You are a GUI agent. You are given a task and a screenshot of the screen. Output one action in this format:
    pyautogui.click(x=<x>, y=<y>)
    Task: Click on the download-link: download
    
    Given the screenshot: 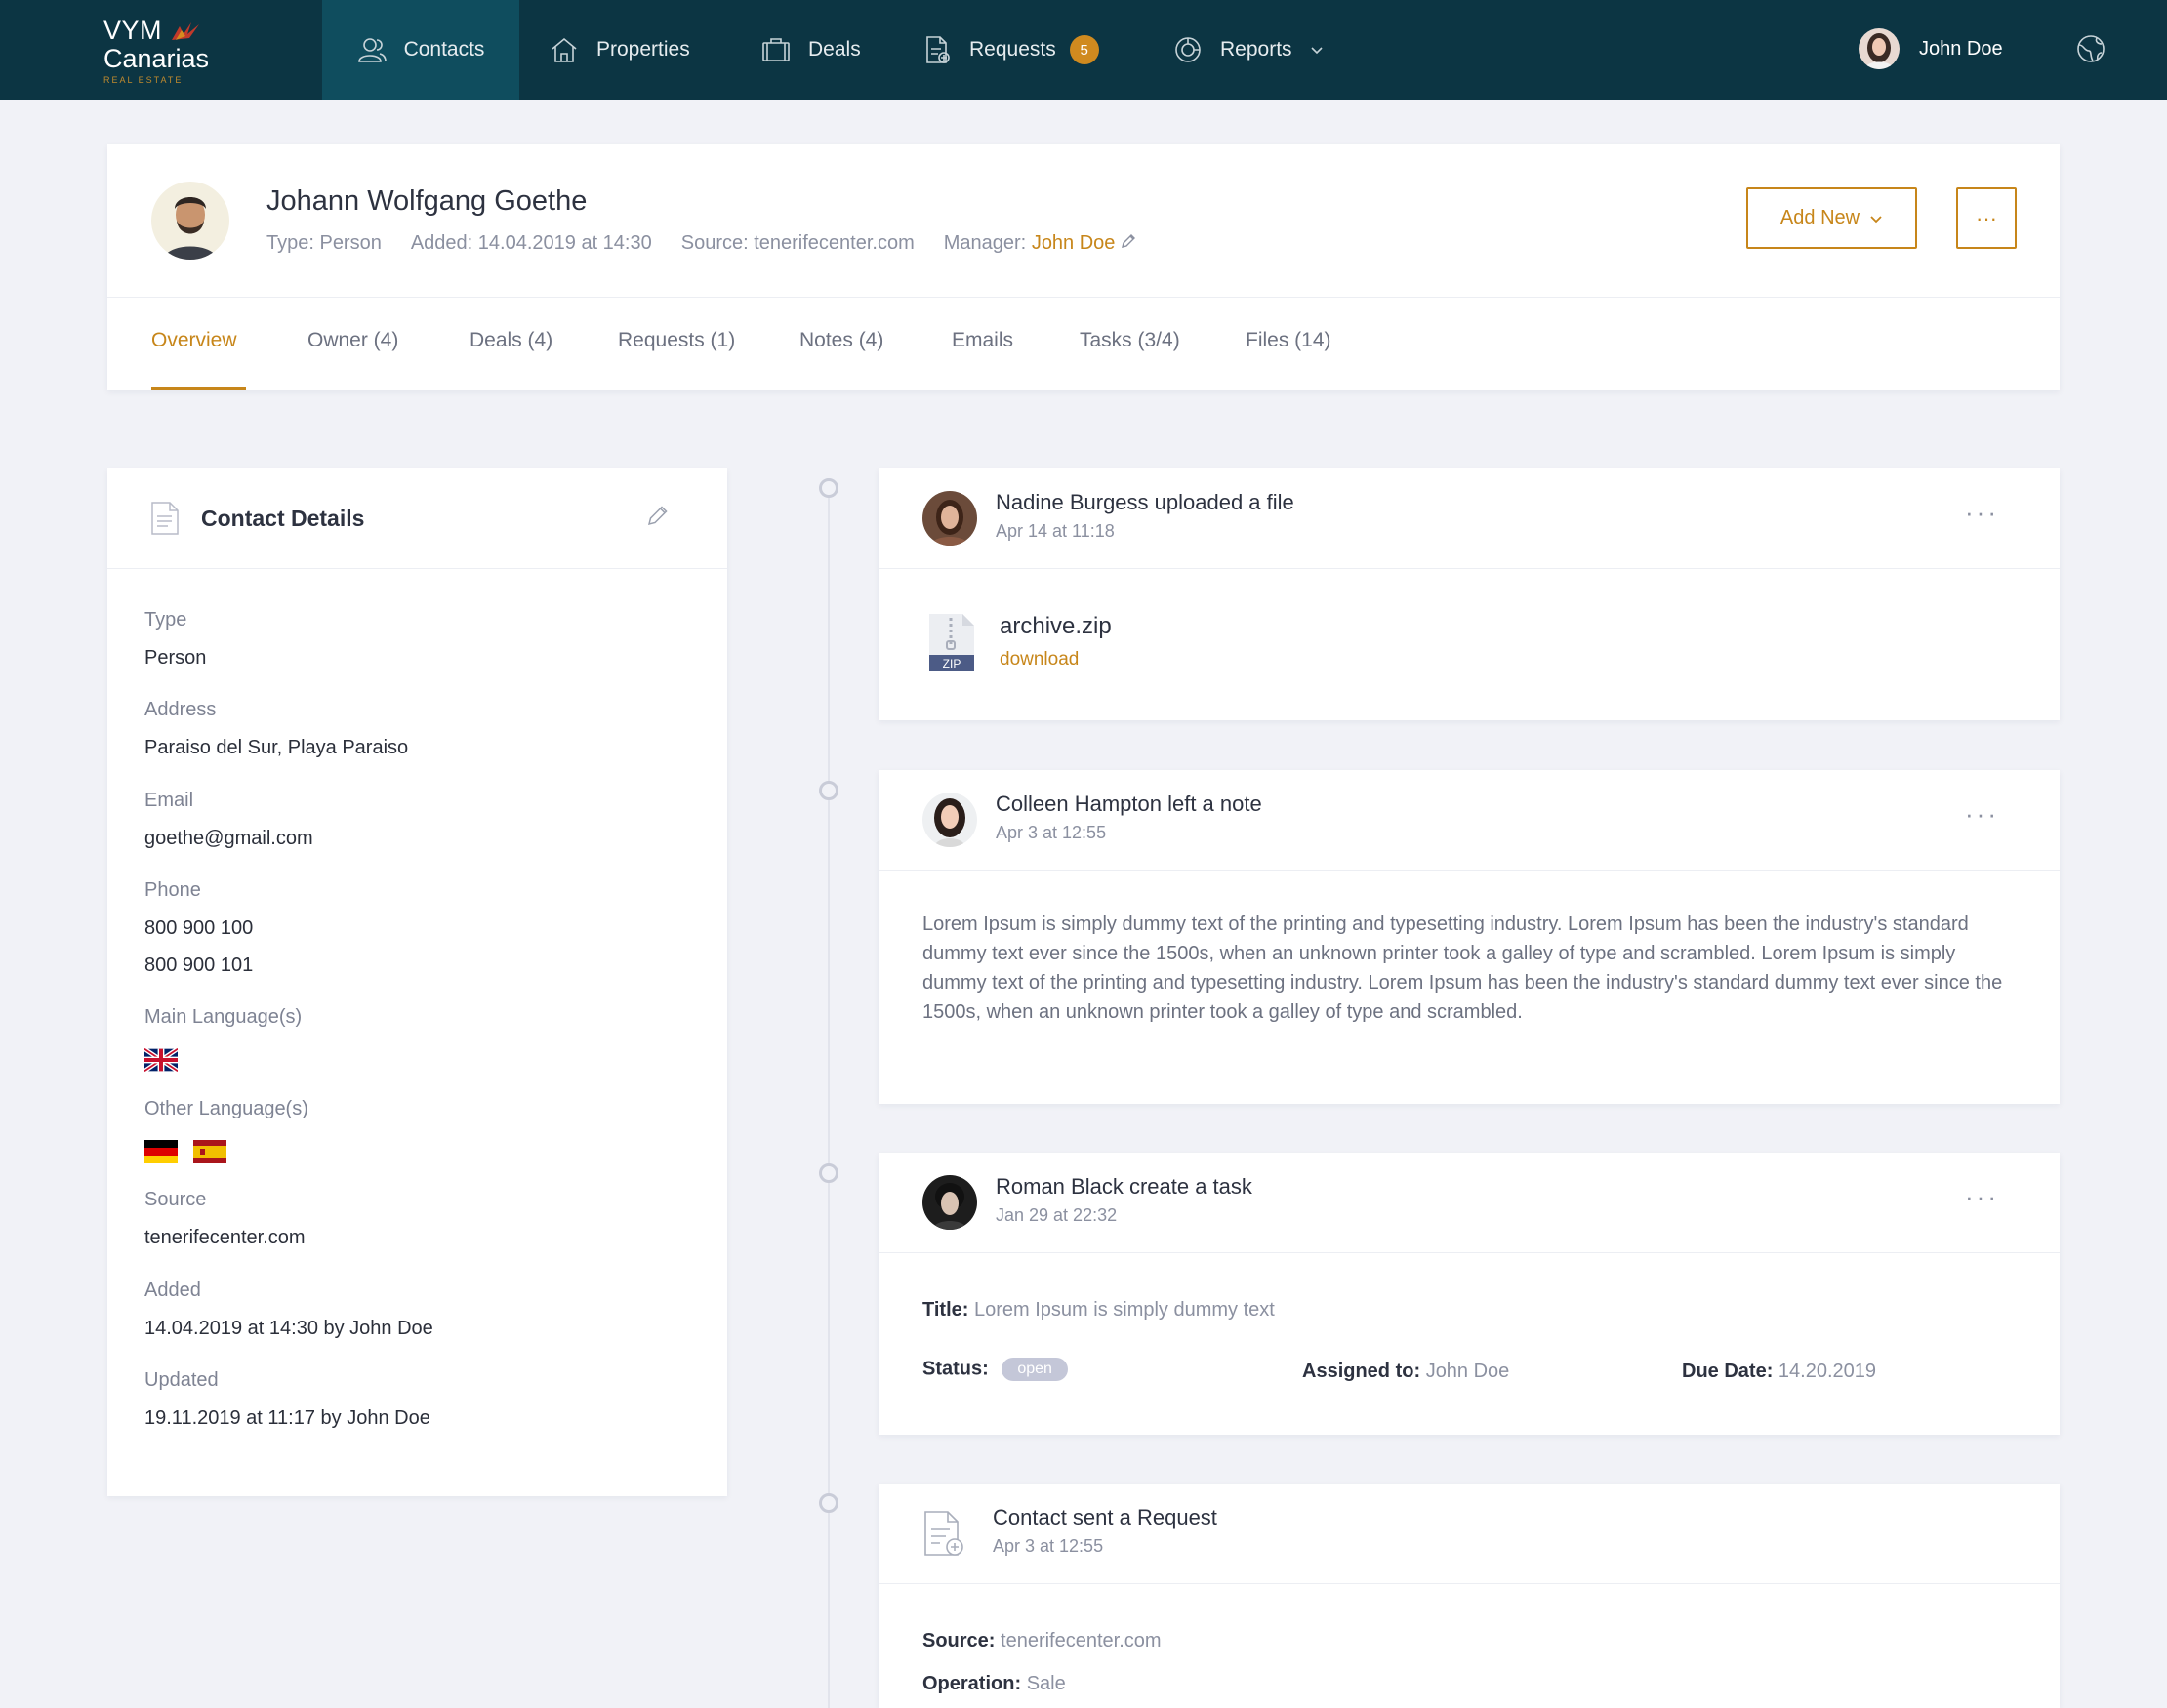 What is the action you would take?
    pyautogui.click(x=1039, y=660)
    